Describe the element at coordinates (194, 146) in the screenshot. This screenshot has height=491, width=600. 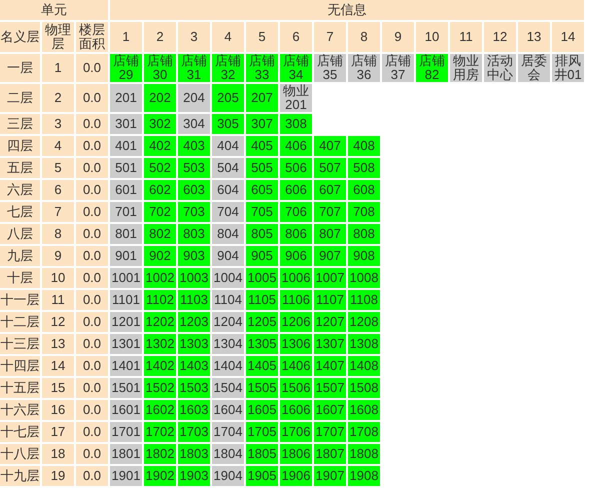
I see `unit-cell: 403` at that location.